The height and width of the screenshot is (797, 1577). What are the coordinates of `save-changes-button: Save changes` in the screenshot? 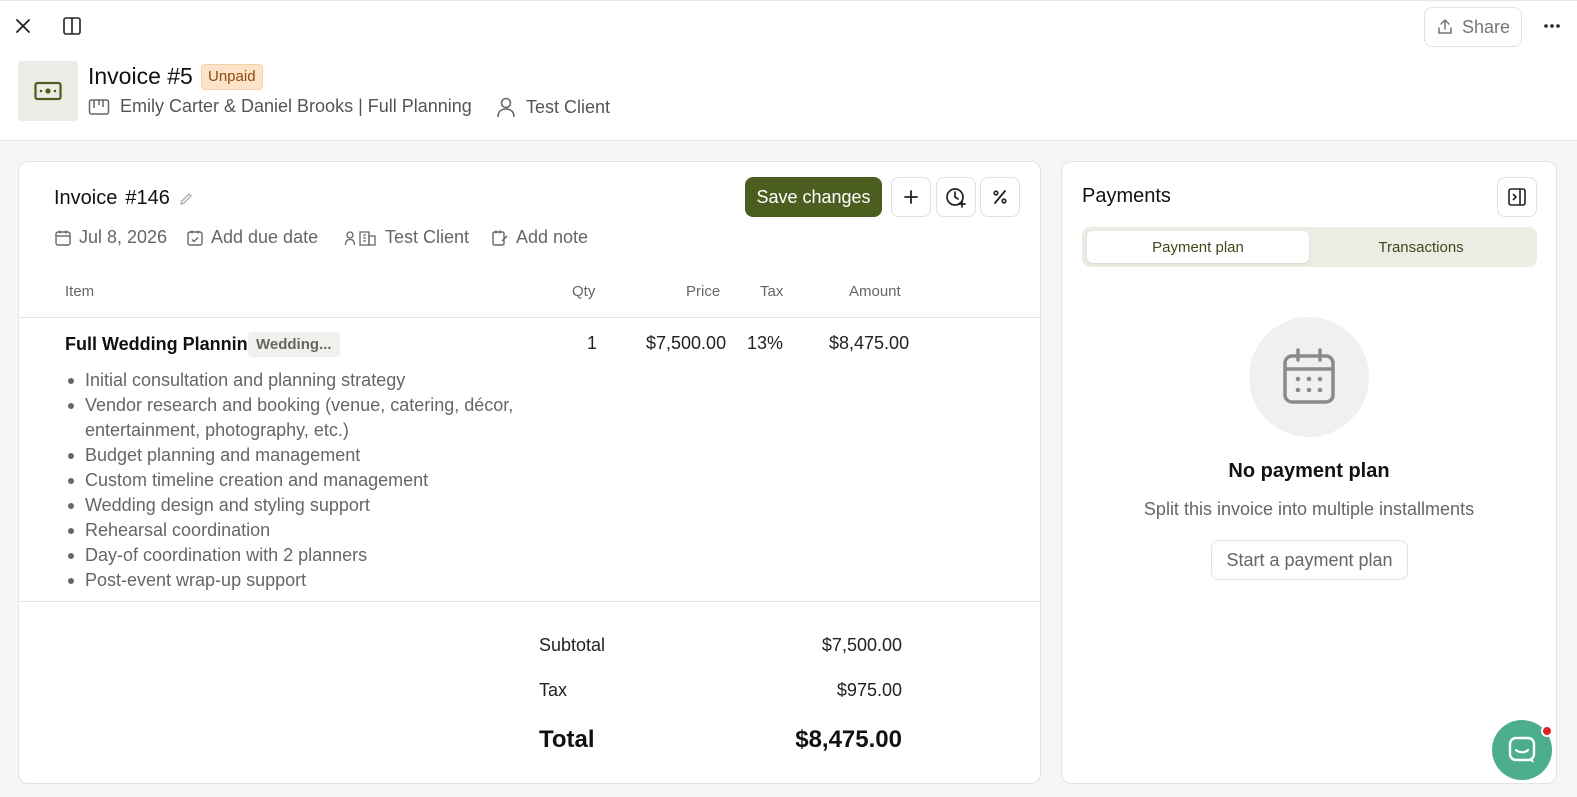 It's located at (813, 197).